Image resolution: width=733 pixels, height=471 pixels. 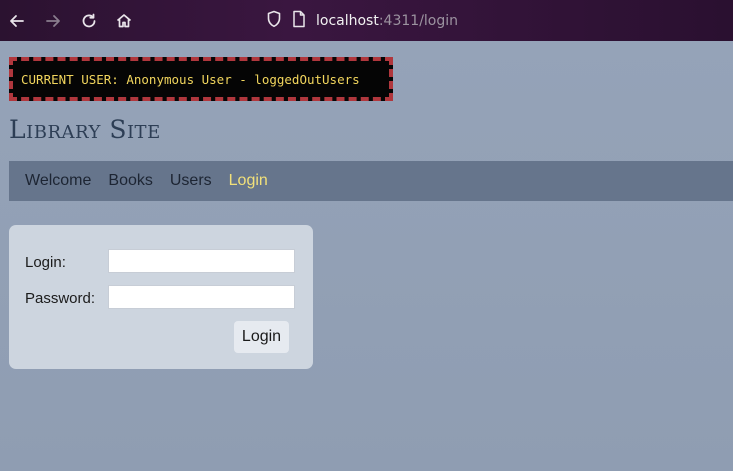 What do you see at coordinates (201, 297) in the screenshot?
I see `password-input` at bounding box center [201, 297].